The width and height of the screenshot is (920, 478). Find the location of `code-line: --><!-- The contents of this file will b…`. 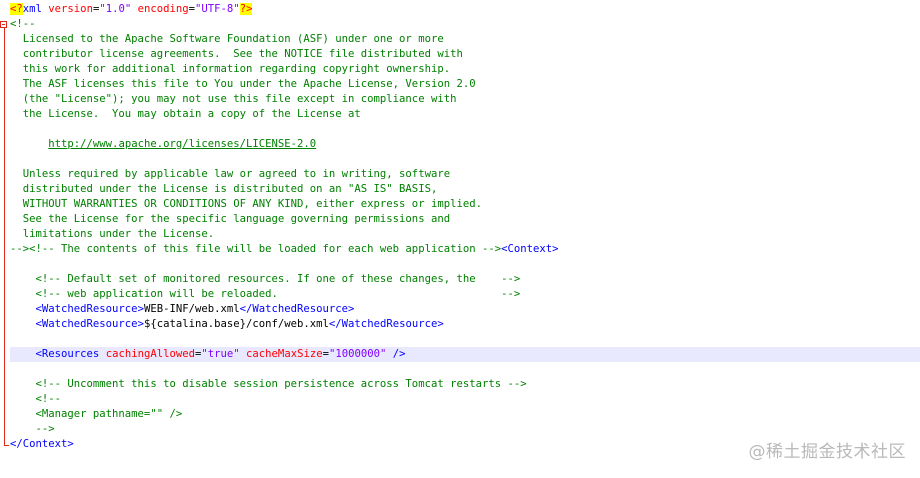

code-line: --><!-- The contents of this file will b… is located at coordinates (465, 249).